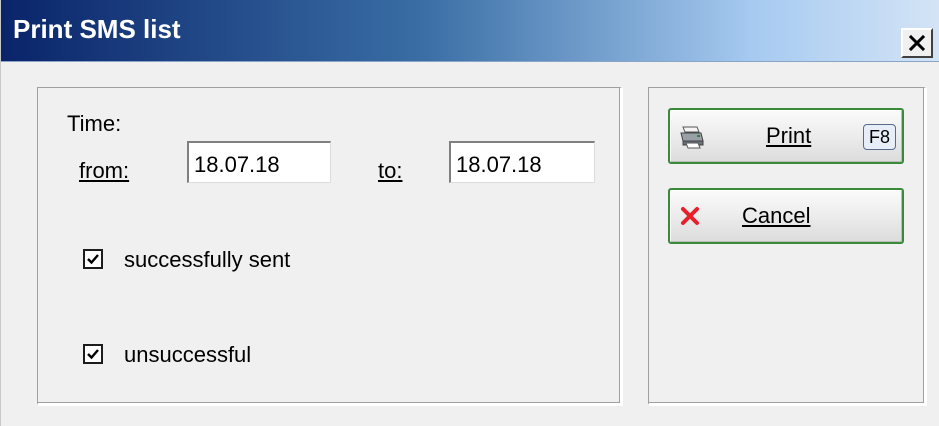 Image resolution: width=939 pixels, height=426 pixels. I want to click on printer-icon, so click(692, 137).